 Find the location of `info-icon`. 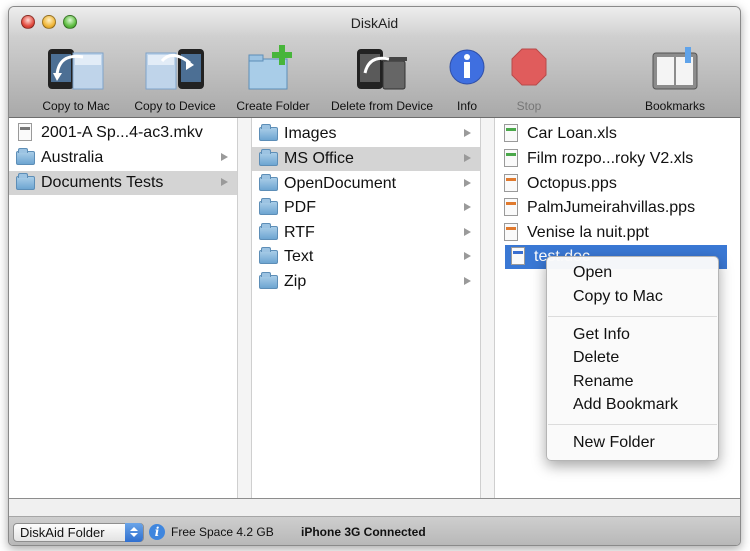

info-icon is located at coordinates (467, 67).